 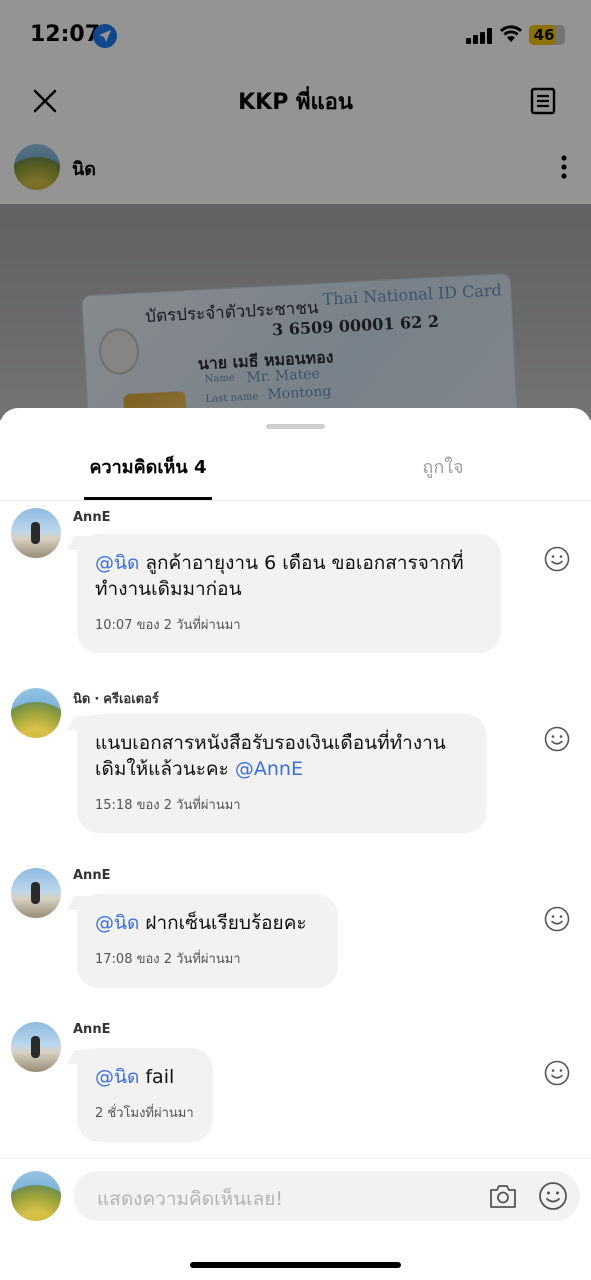 I want to click on comment-timestamp: 2 ชั่วโมงที่ผ่านมา, so click(x=144, y=1113).